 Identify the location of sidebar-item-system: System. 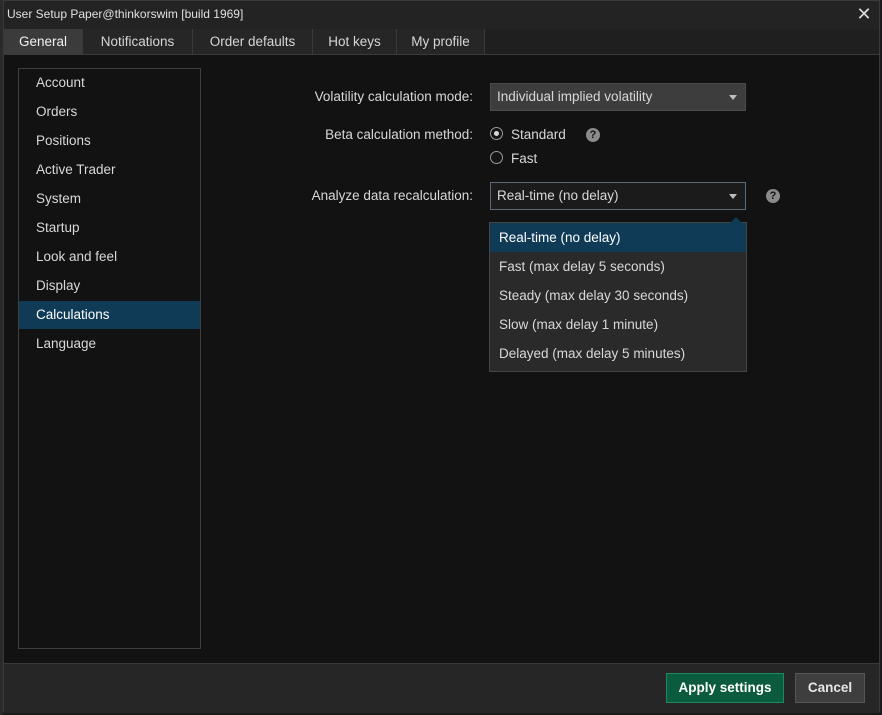
(109, 199).